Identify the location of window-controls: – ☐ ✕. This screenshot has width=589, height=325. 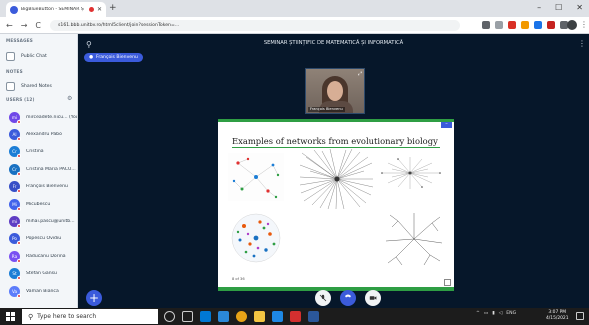
(560, 8).